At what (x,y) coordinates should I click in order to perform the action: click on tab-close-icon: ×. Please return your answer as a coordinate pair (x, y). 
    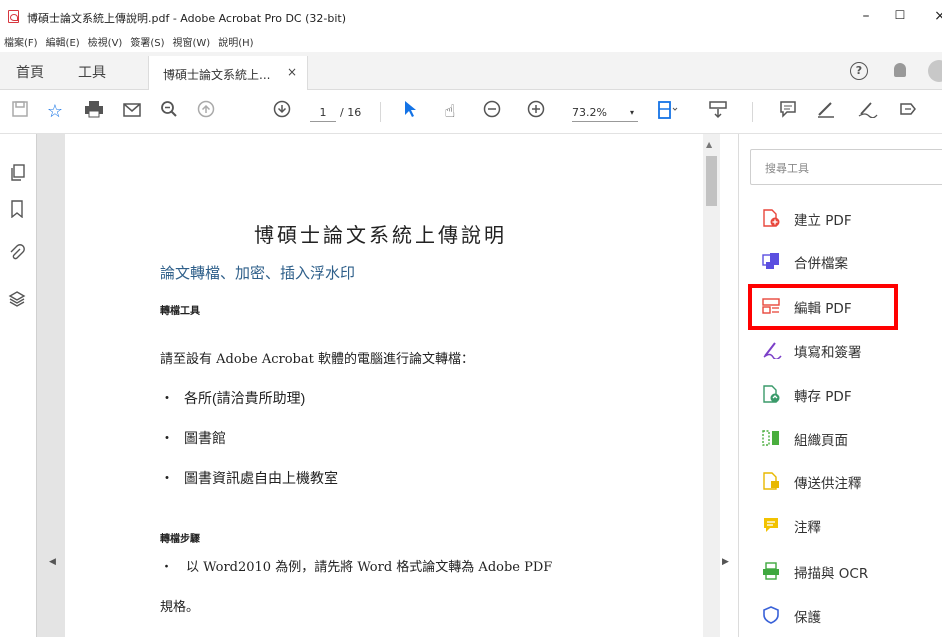
    Looking at the image, I should click on (292, 72).